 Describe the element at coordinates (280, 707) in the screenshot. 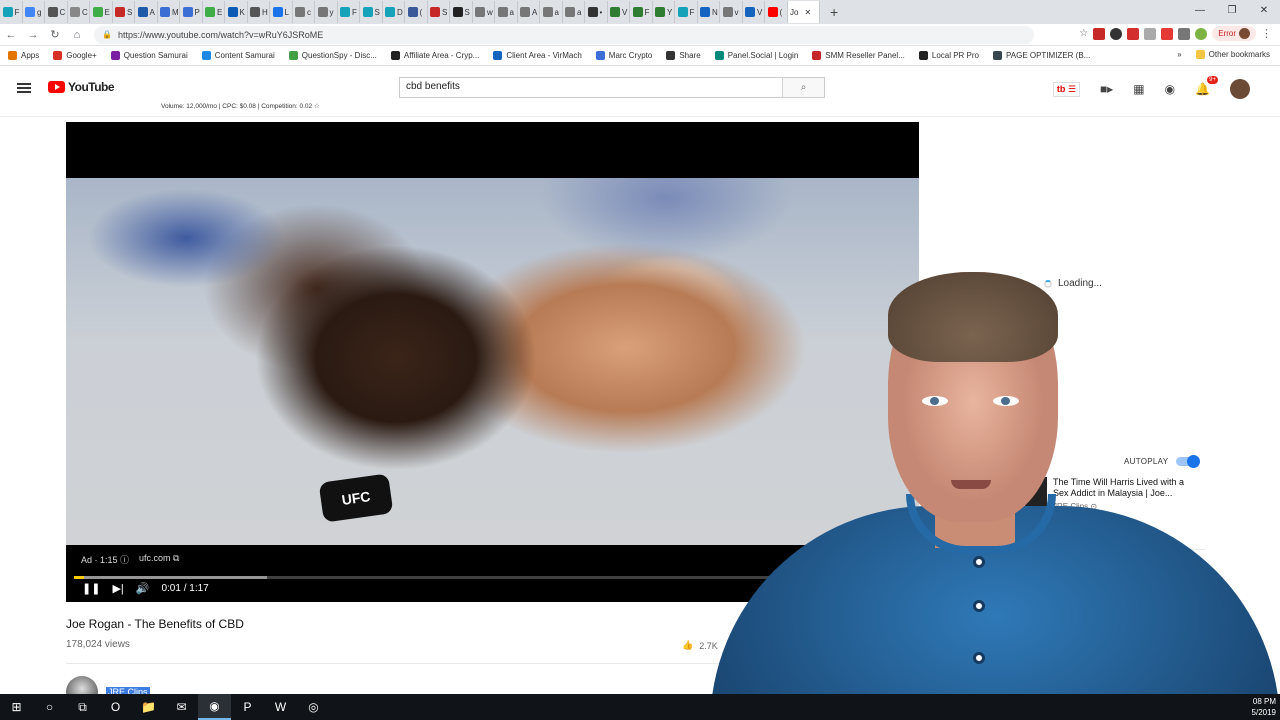

I see `taskbar-app-icon: W` at that location.